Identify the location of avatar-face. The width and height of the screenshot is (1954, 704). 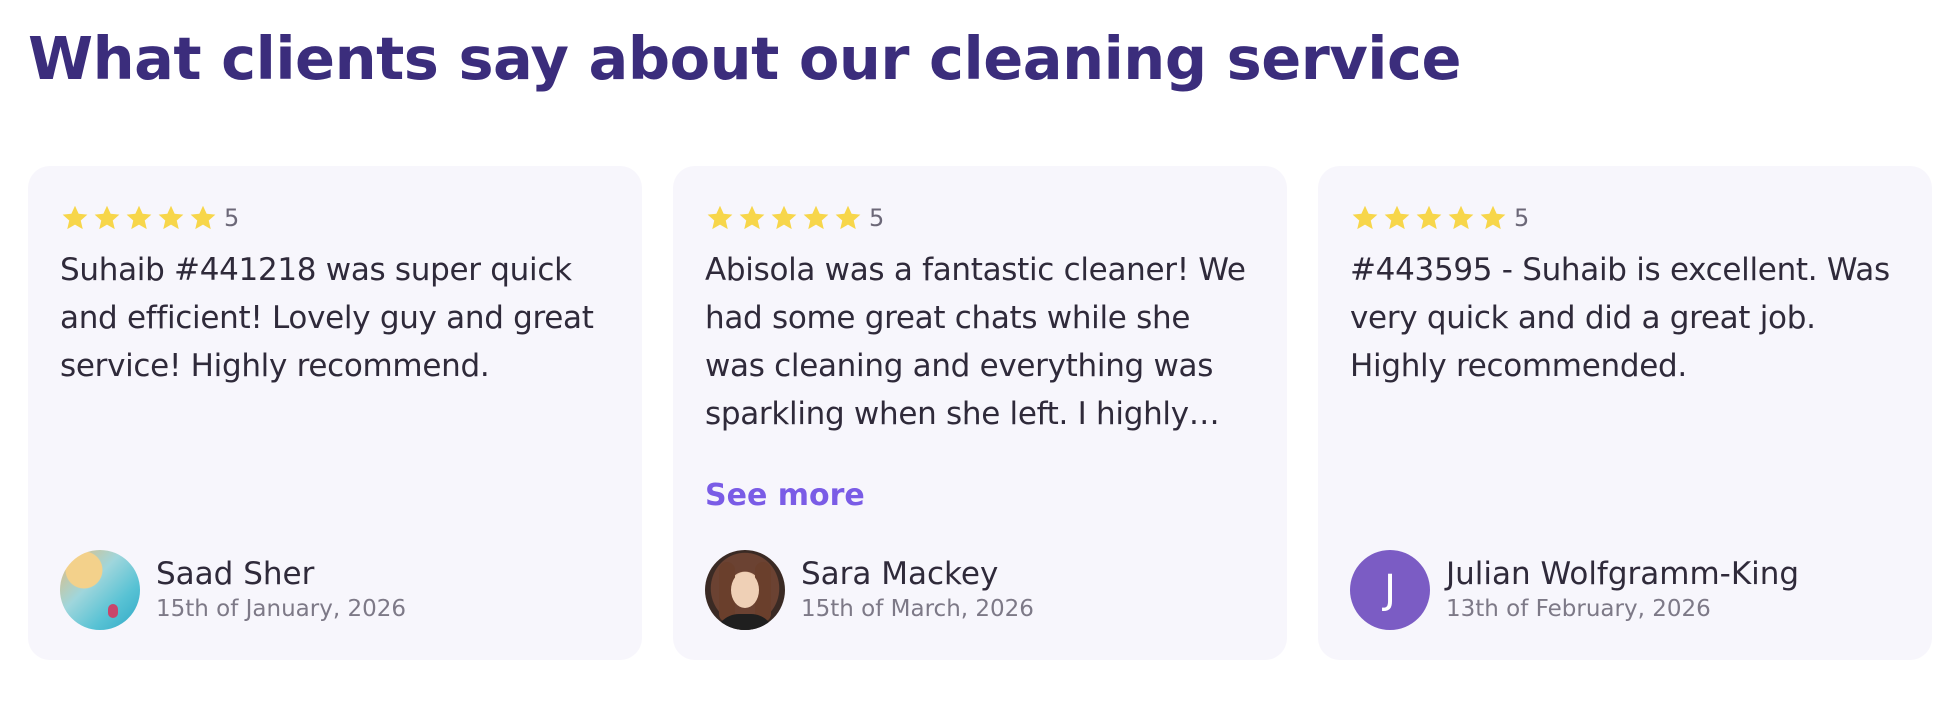
(745, 590).